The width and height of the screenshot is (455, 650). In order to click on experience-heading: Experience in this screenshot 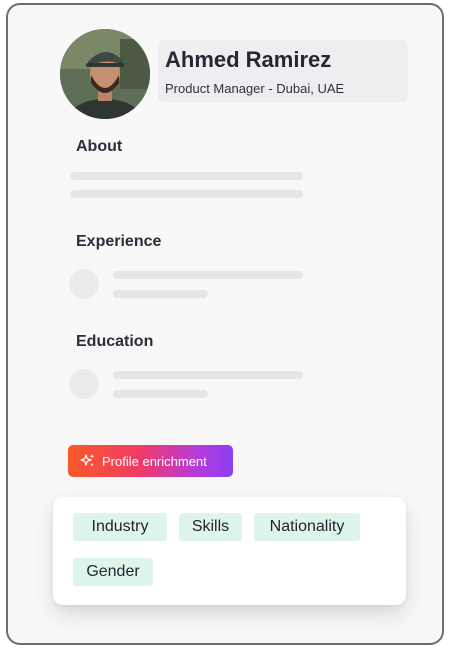, I will do `click(119, 241)`.